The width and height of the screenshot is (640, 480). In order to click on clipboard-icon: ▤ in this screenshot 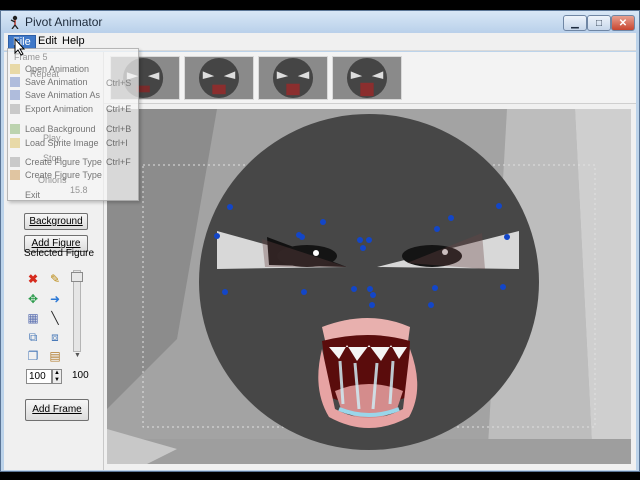, I will do `click(55, 356)`.